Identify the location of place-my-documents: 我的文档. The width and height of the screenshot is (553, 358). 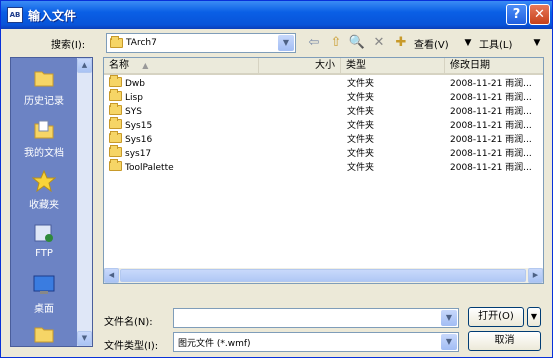
(44, 138).